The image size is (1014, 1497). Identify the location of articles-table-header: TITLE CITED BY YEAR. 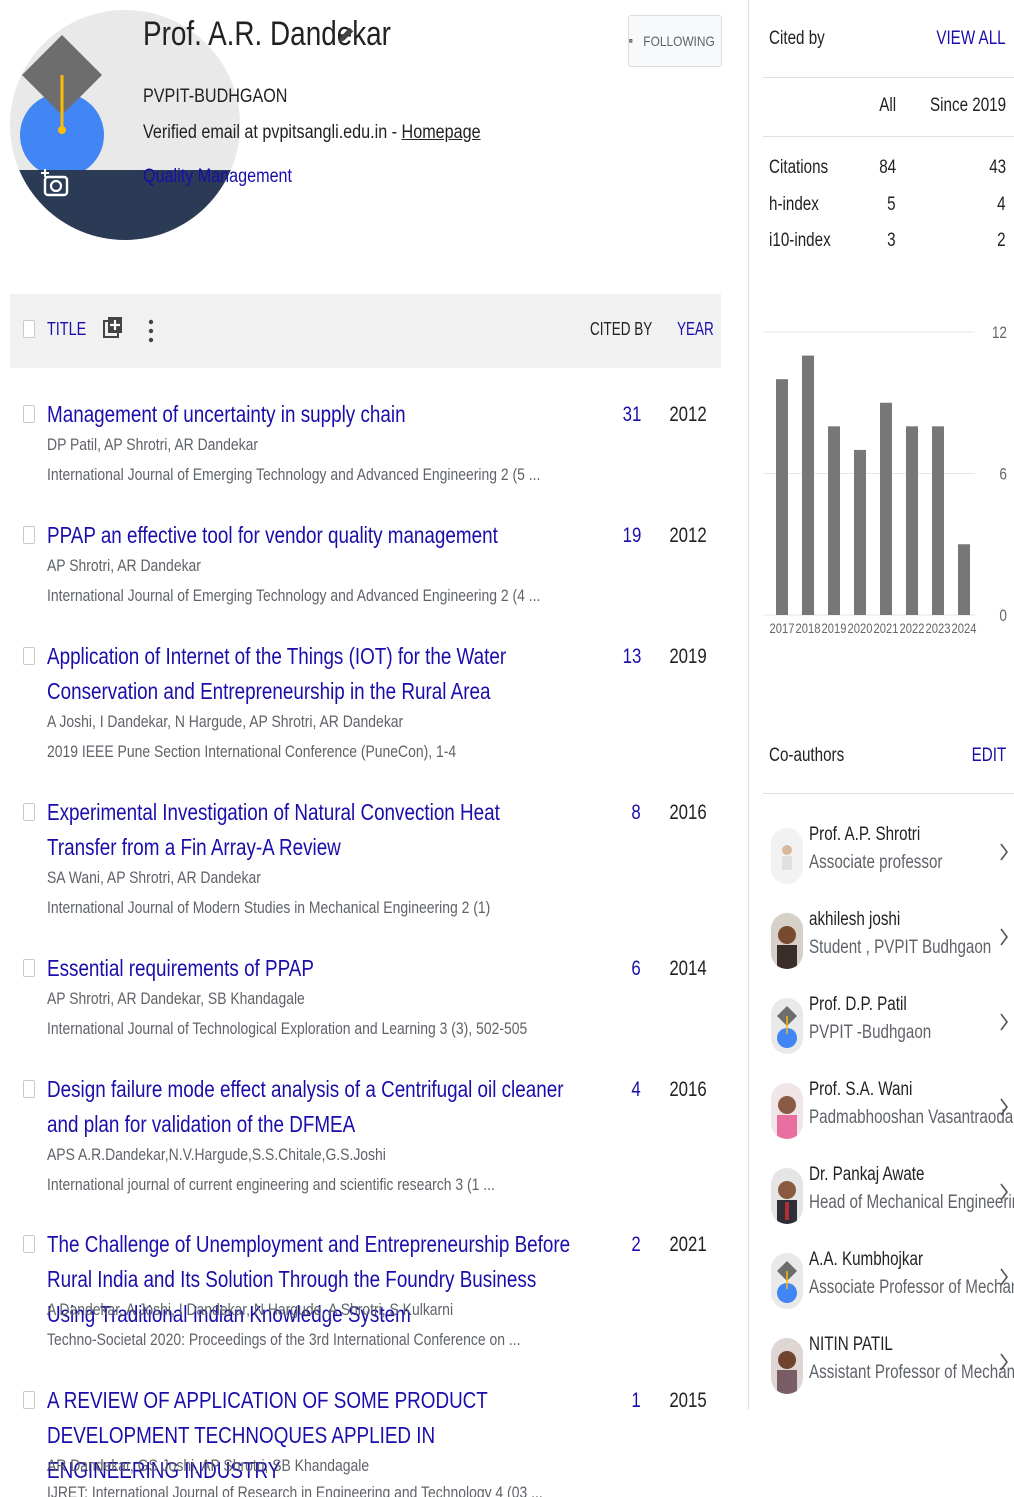
(365, 331).